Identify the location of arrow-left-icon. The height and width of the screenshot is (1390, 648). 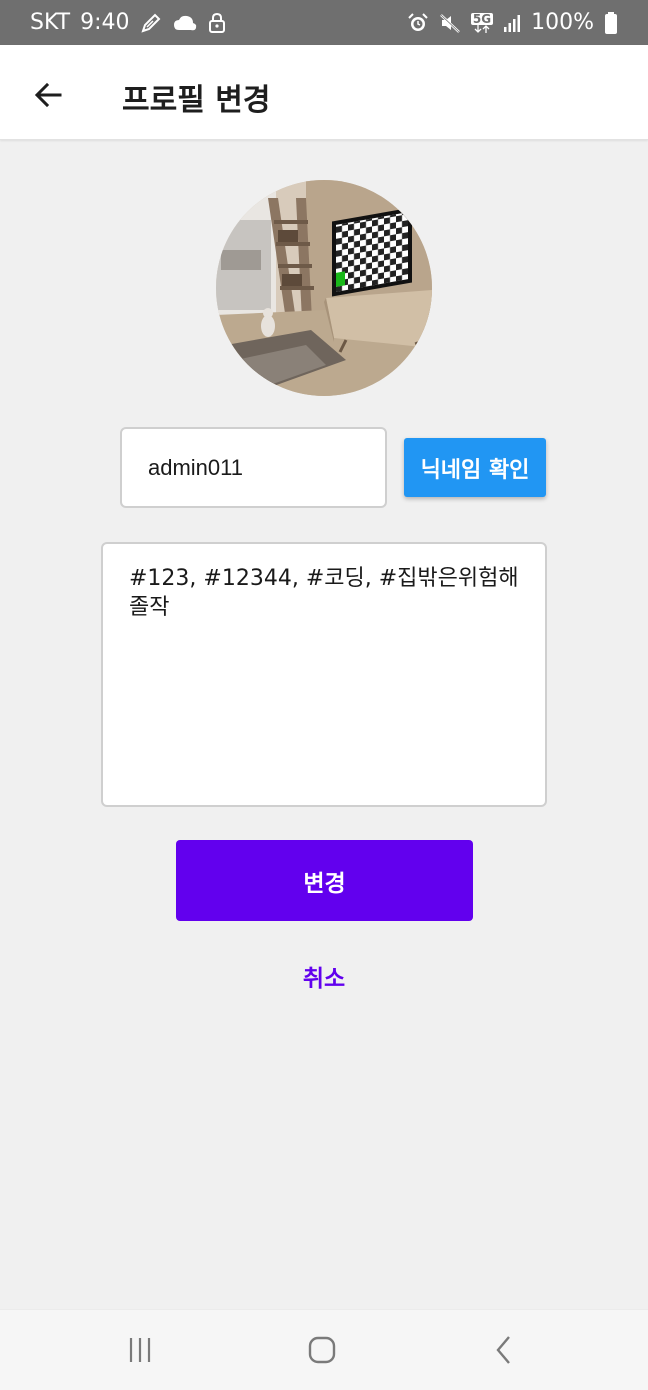
(48, 95).